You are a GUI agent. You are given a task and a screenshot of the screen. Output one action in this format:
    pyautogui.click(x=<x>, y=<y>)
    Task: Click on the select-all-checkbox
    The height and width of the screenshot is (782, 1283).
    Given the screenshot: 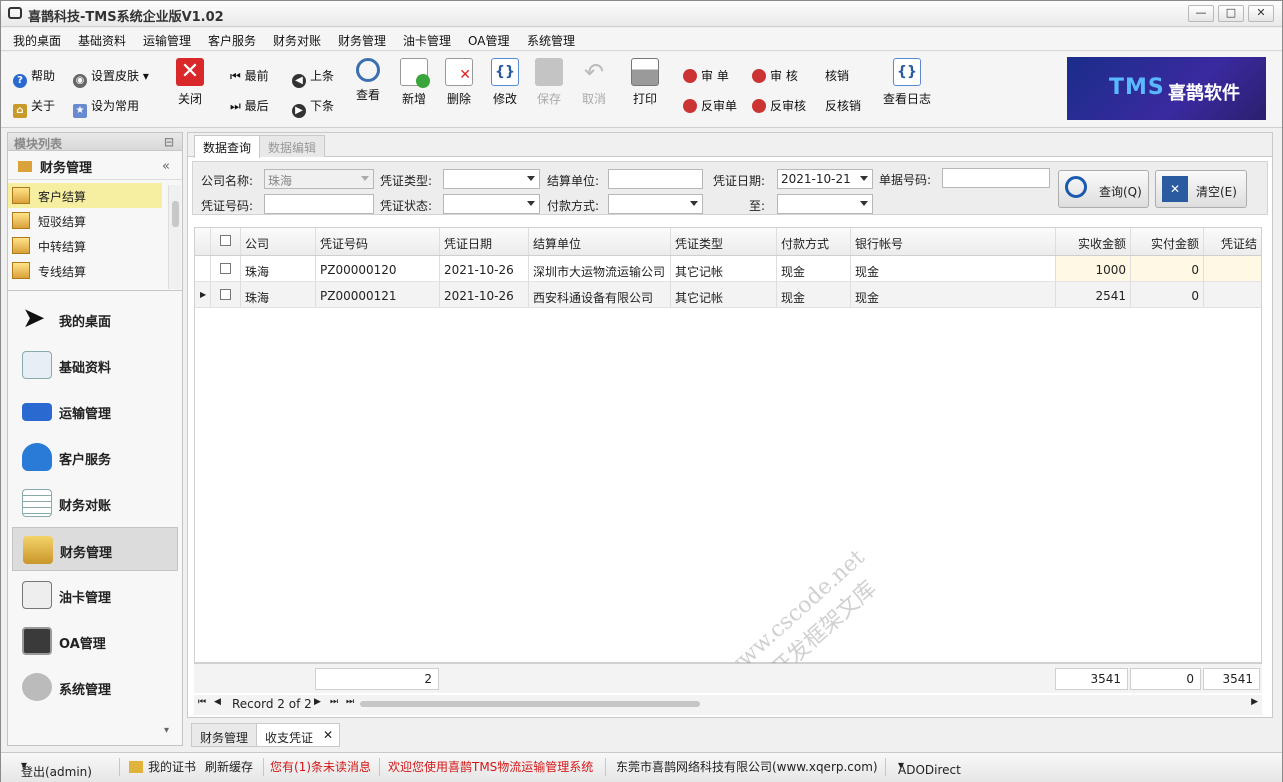 What is the action you would take?
    pyautogui.click(x=226, y=241)
    